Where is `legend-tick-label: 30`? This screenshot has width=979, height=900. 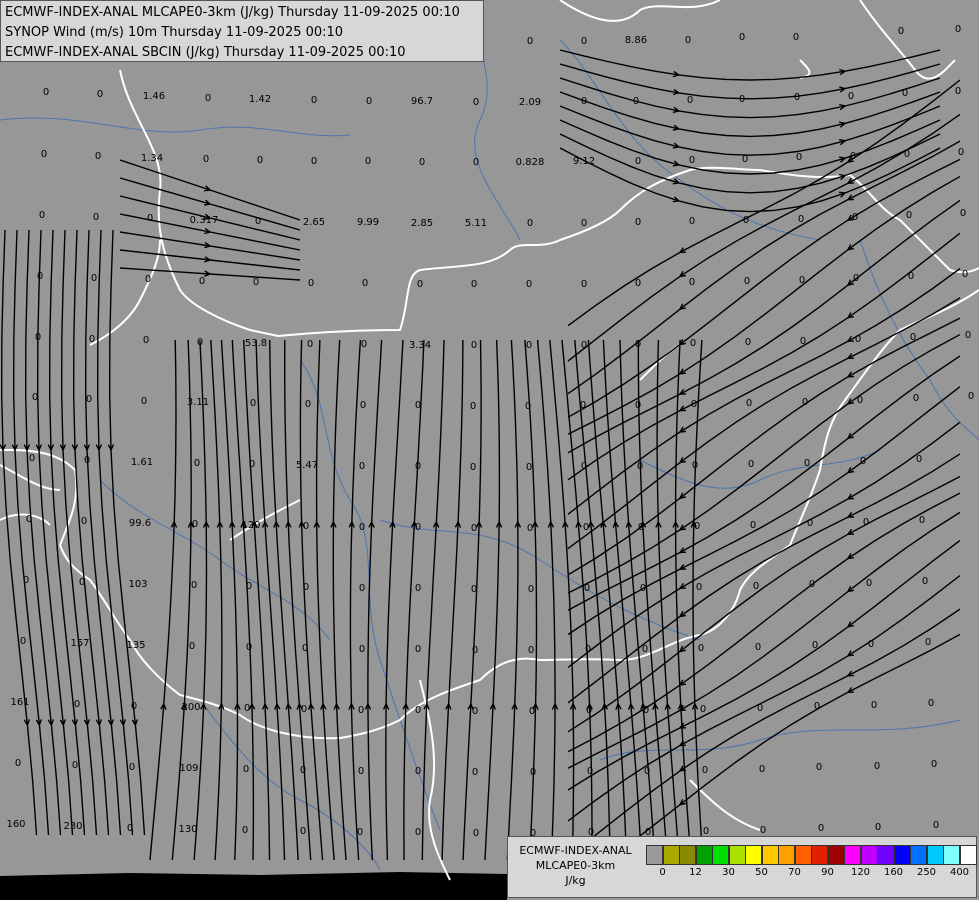 legend-tick-label: 30 is located at coordinates (728, 872).